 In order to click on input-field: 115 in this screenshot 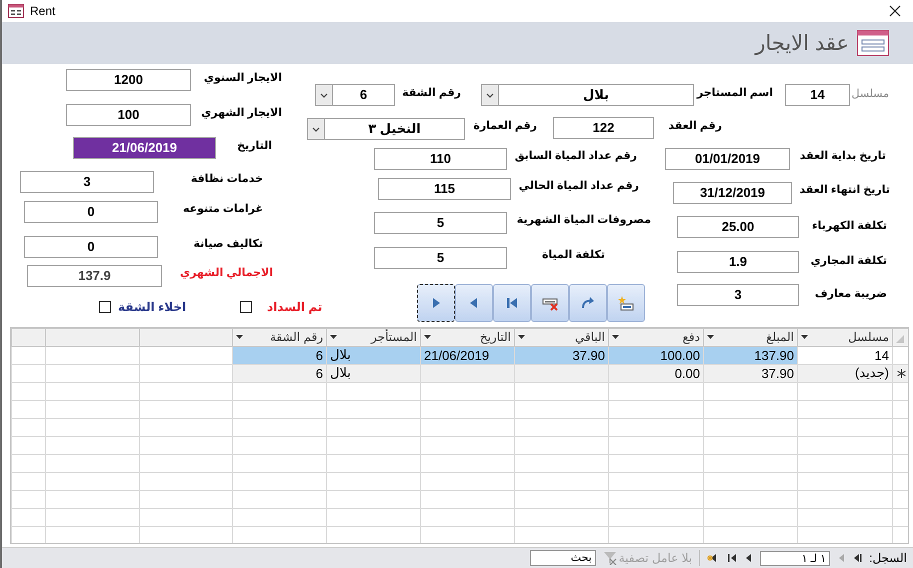, I will do `click(444, 189)`.